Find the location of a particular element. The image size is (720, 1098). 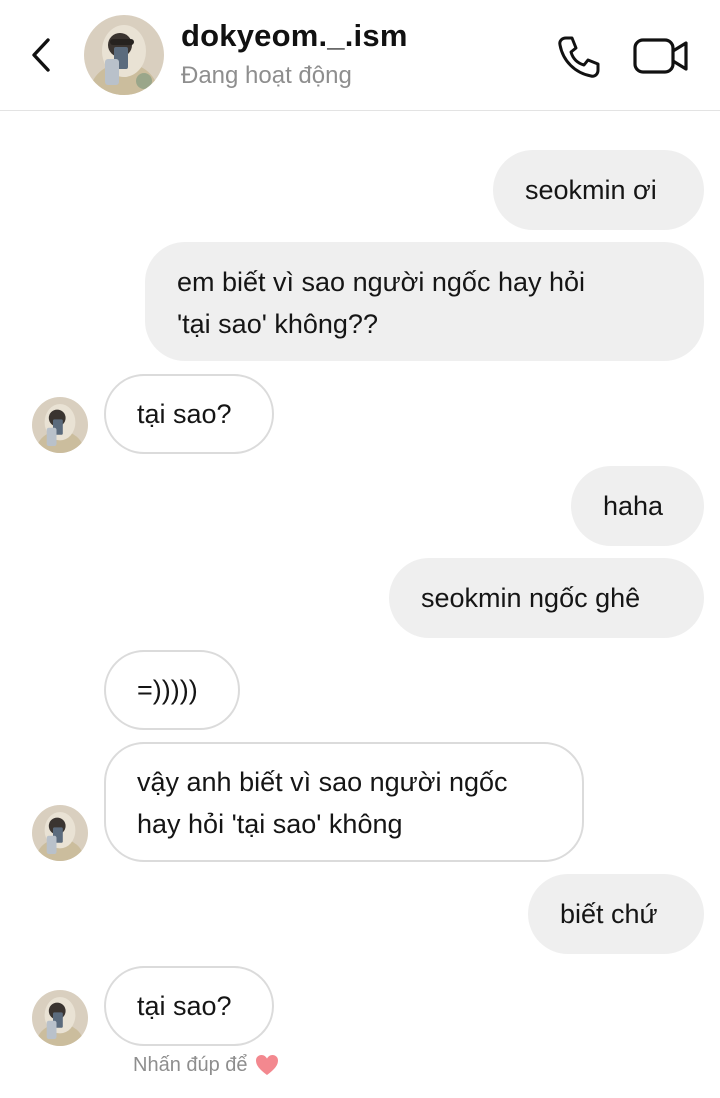

message-outgoing: haha is located at coordinates (637, 506).